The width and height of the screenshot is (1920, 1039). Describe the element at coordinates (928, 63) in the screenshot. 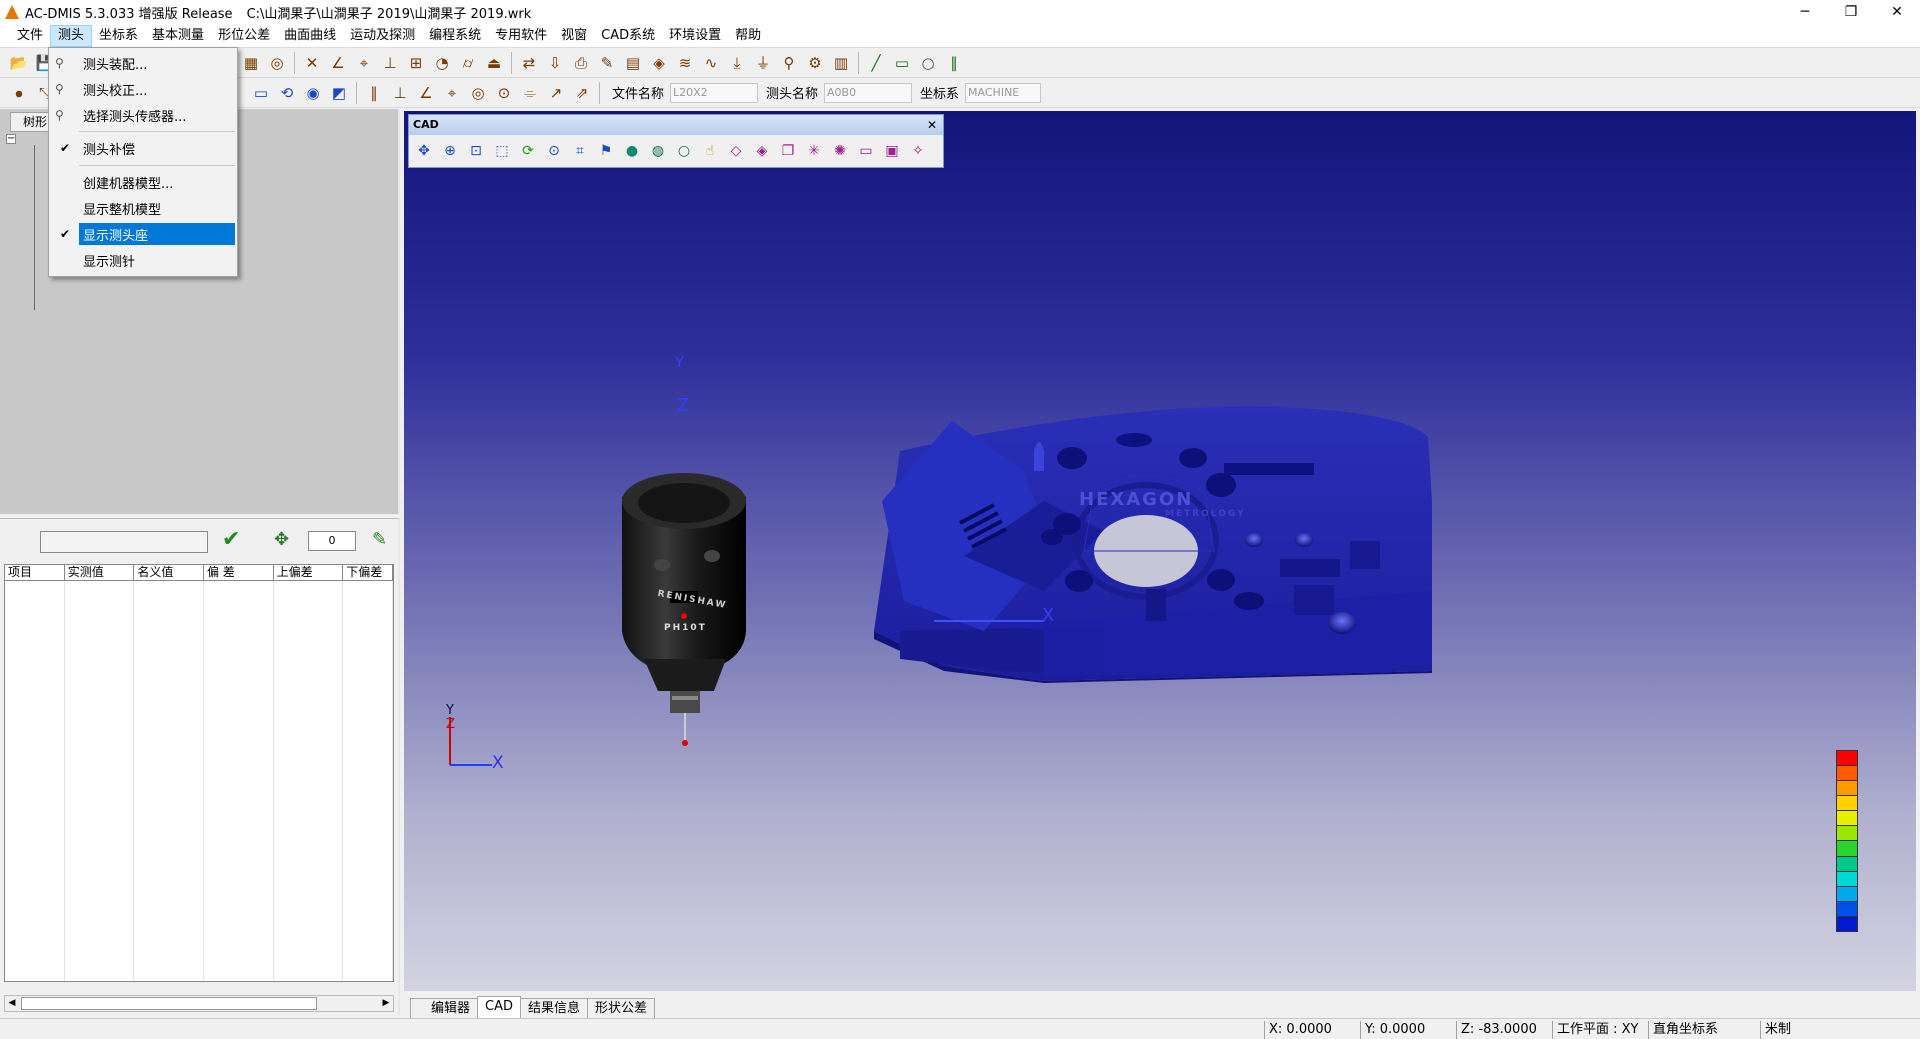

I see `circle-outline-icon: ○` at that location.